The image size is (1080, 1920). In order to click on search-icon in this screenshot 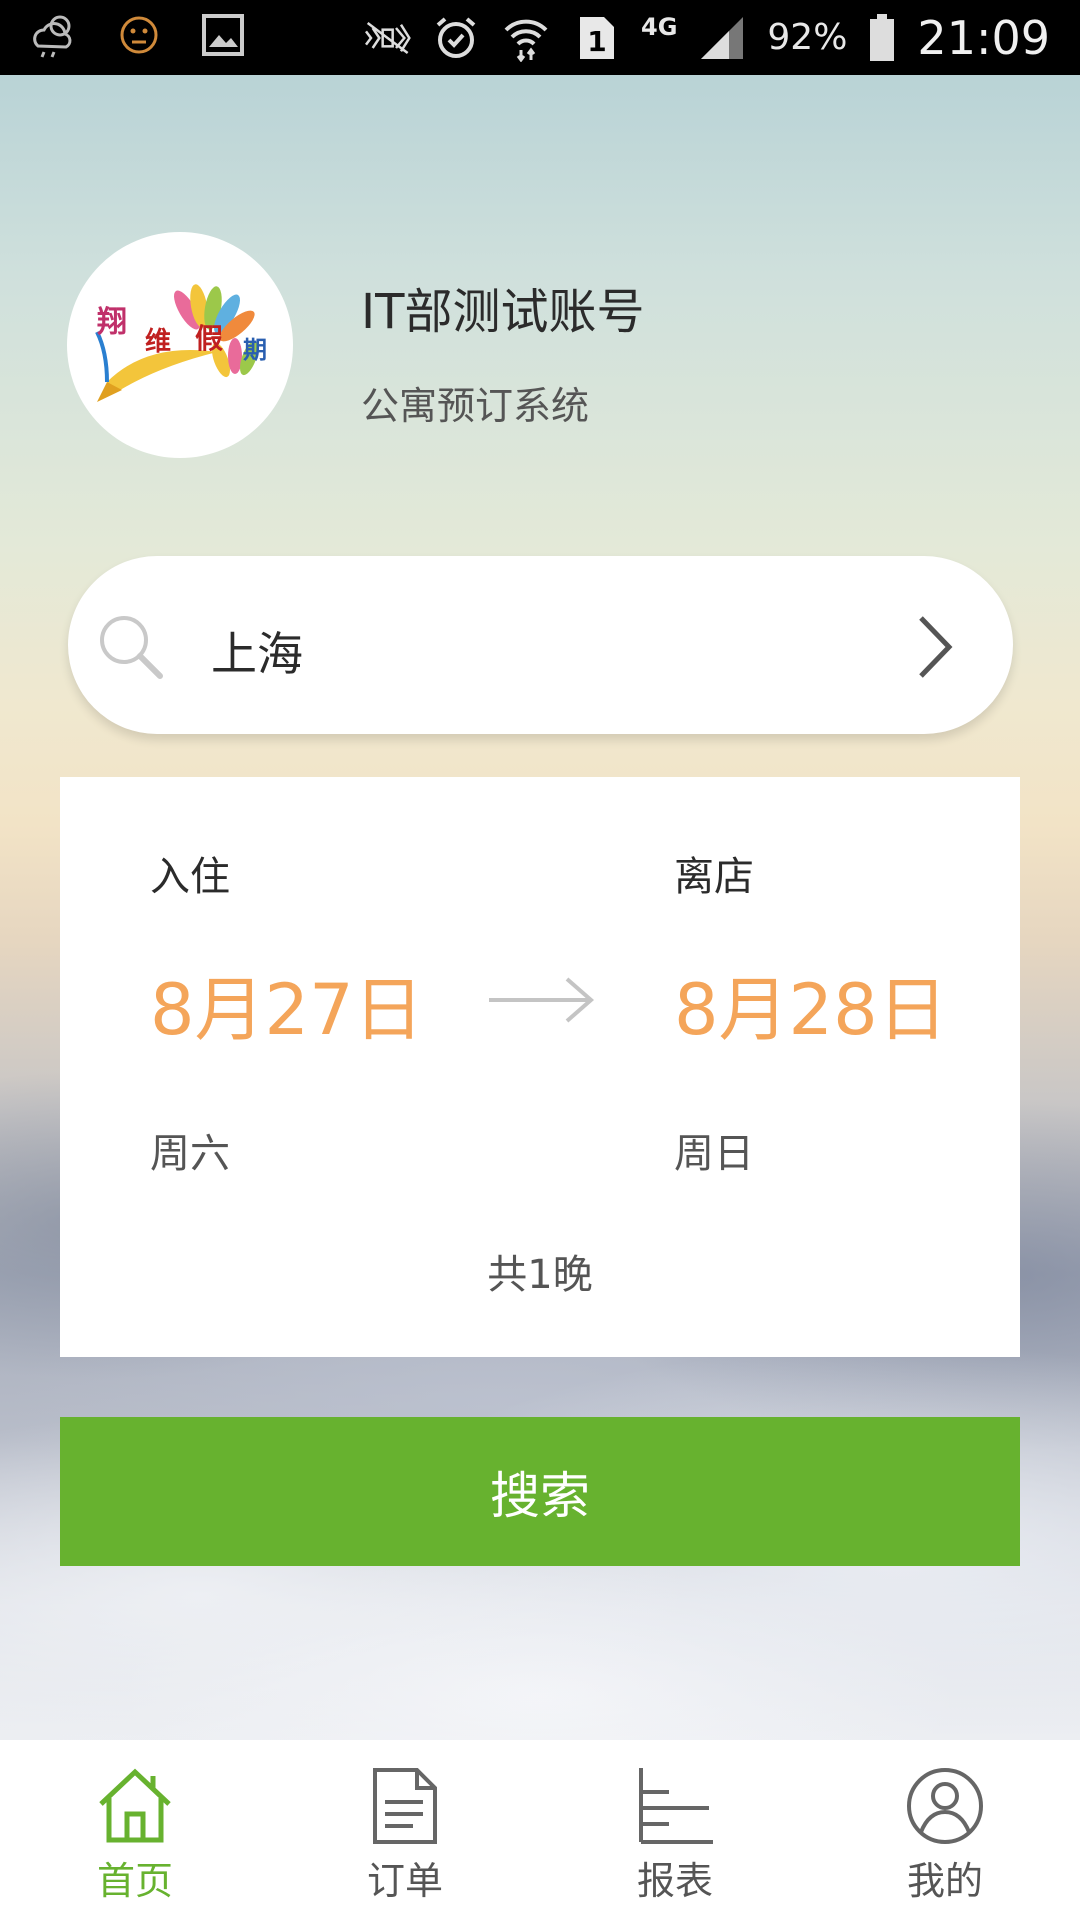, I will do `click(131, 647)`.